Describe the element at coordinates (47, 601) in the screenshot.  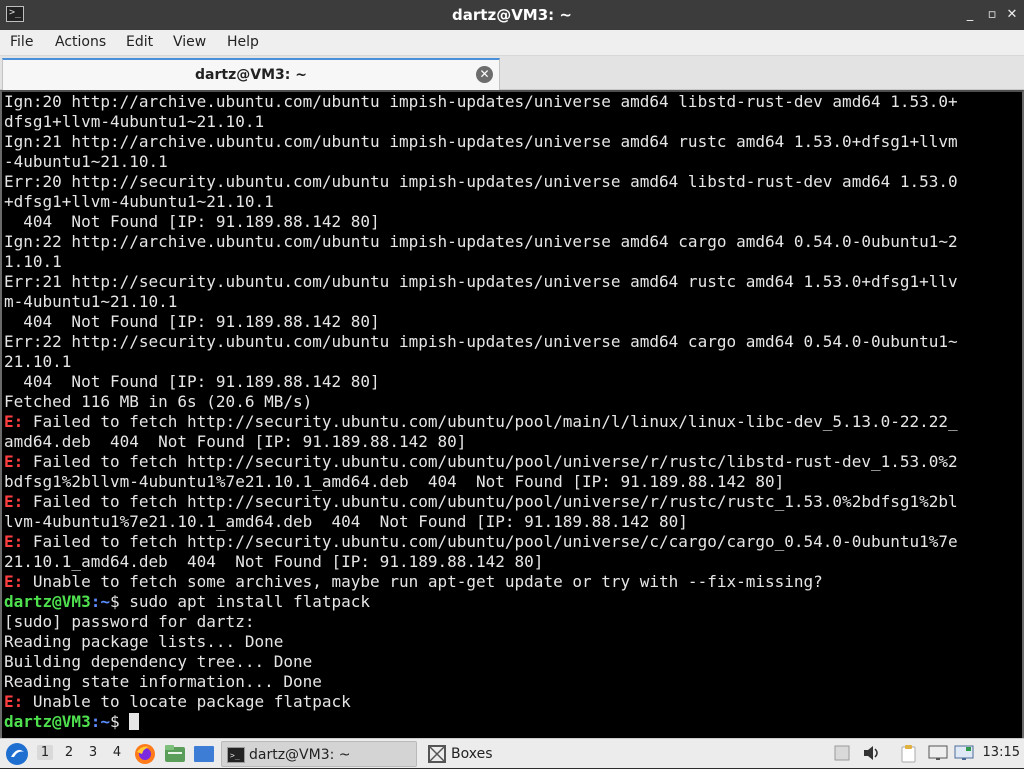
I see `prompt-user-host: dartz@VM3` at that location.